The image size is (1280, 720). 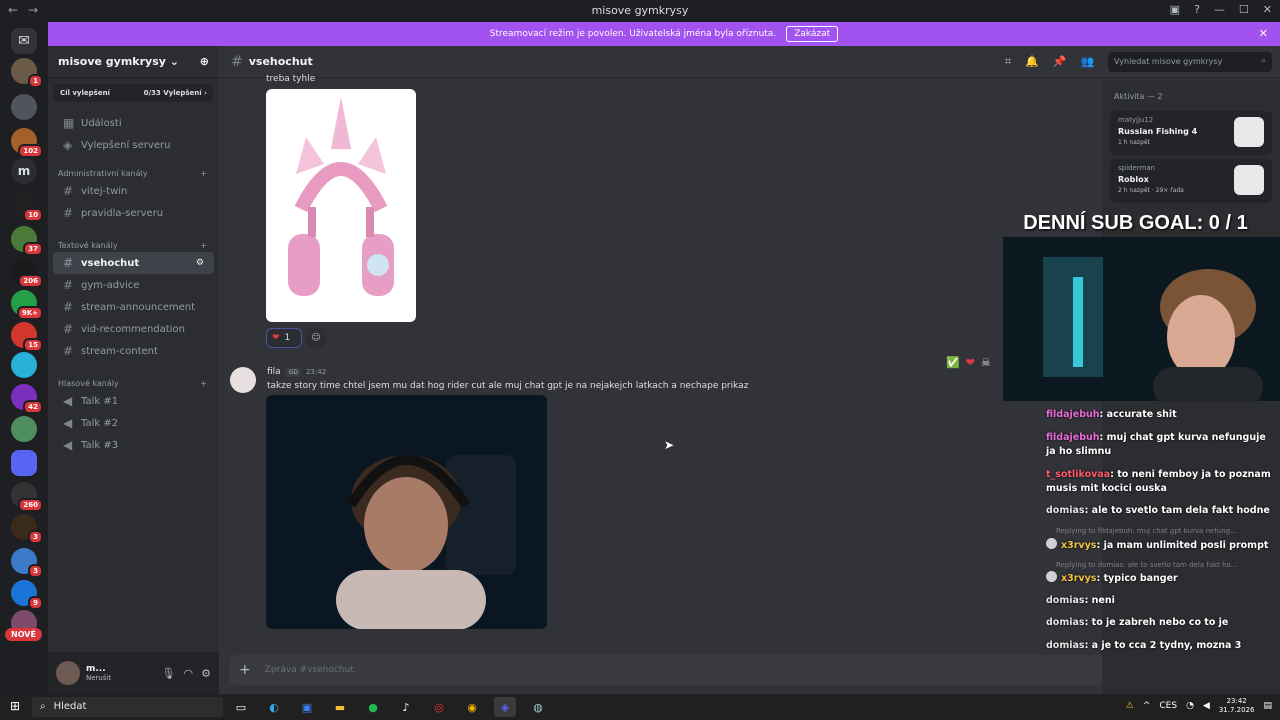 I want to click on chat-text: a je to cca 2 tydny, mozna 3, so click(x=1166, y=645).